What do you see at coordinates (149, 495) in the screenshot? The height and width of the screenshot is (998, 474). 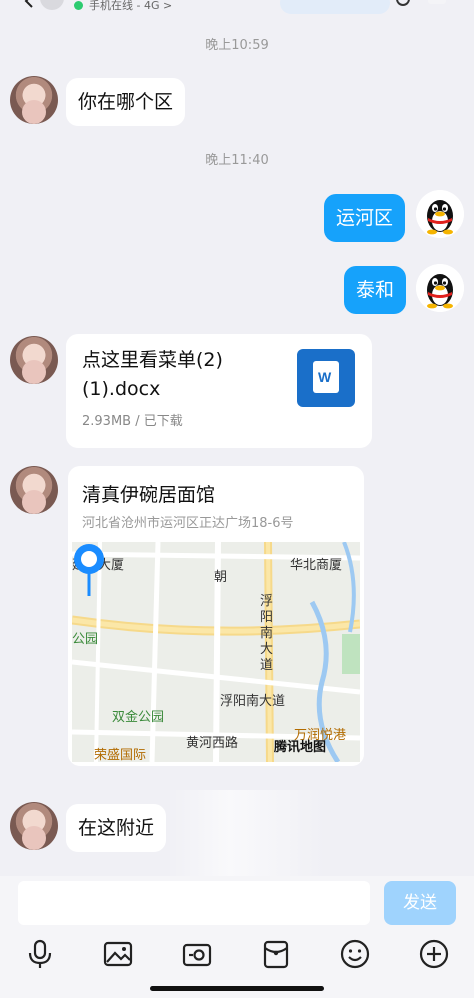 I see `location-title: 清真伊碗居面馆` at bounding box center [149, 495].